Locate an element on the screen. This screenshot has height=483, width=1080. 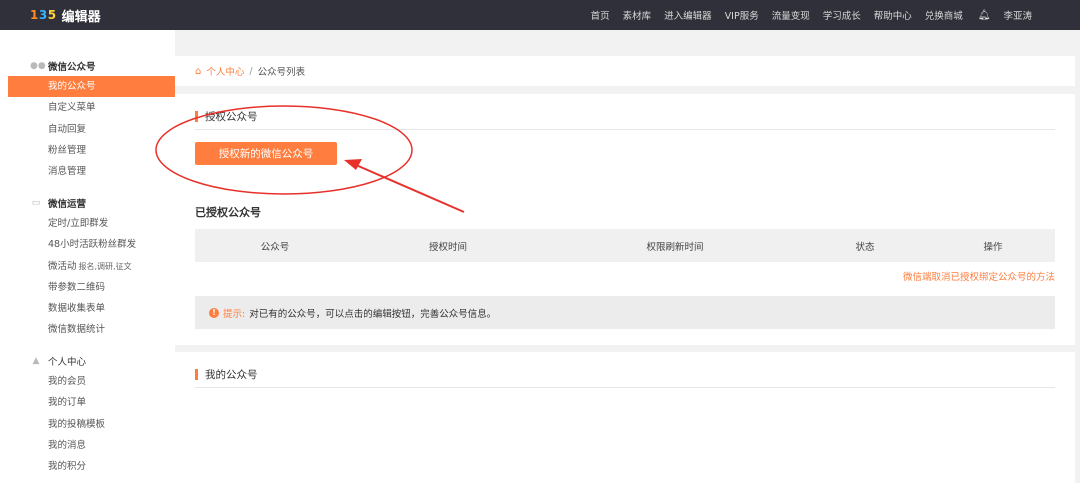
sidebar-group-title: 微信运营 is located at coordinates (67, 204).